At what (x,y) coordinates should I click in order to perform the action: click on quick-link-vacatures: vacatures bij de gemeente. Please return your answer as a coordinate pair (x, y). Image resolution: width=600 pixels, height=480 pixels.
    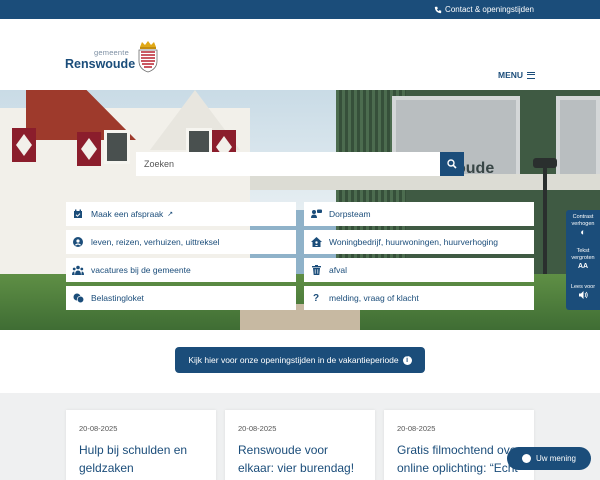
    Looking at the image, I should click on (181, 270).